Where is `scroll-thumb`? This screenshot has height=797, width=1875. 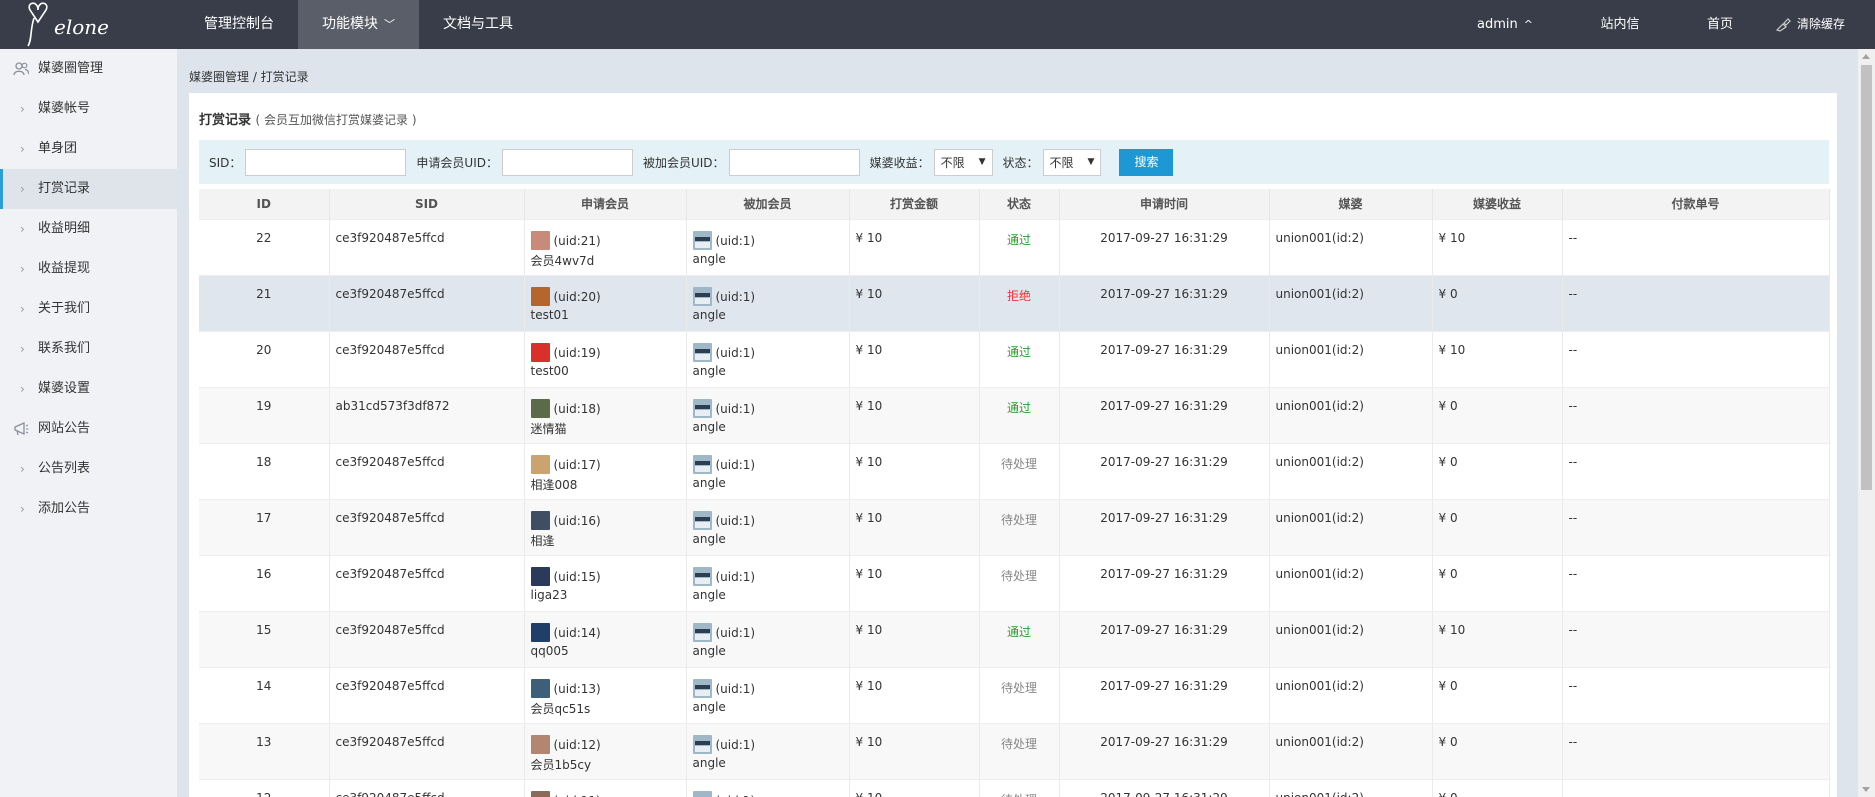
scroll-thumb is located at coordinates (1866, 277).